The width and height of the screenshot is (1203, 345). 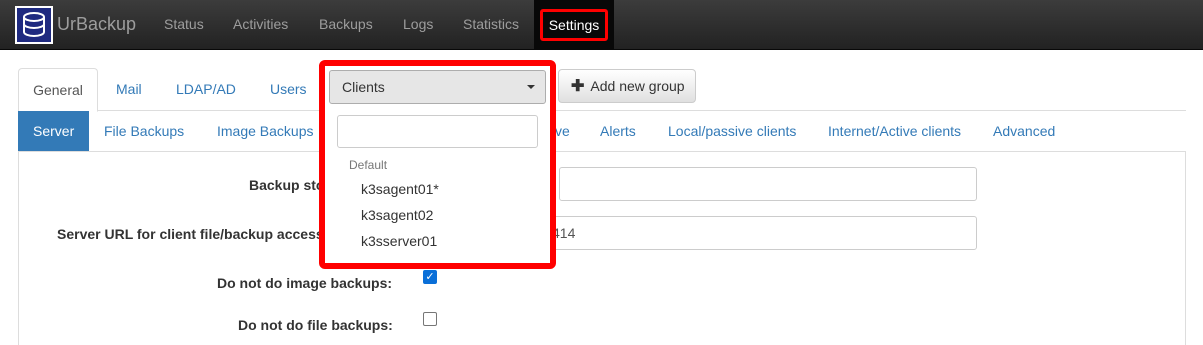 I want to click on tab-general: General, so click(x=58, y=90).